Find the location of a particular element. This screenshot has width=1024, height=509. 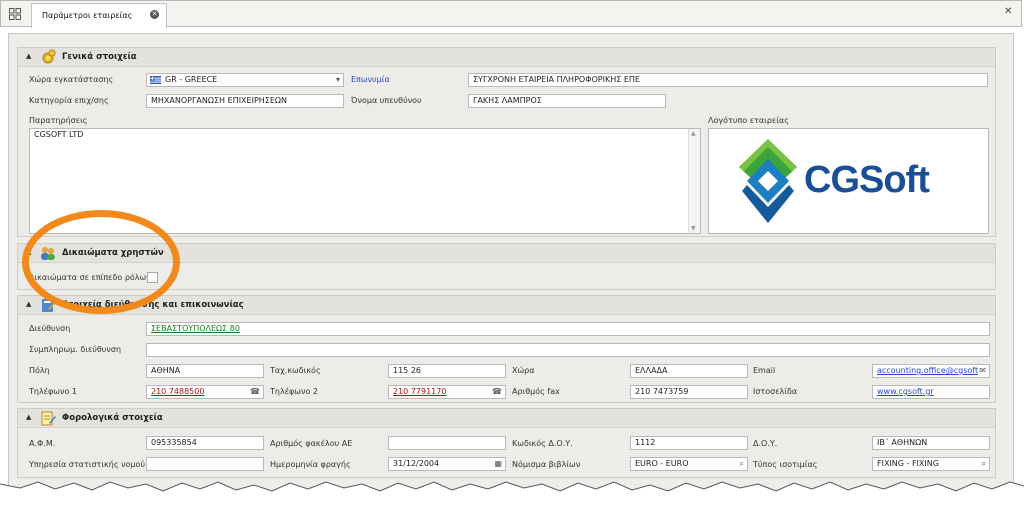

parity-value: FIXING - FIXING is located at coordinates (908, 463).